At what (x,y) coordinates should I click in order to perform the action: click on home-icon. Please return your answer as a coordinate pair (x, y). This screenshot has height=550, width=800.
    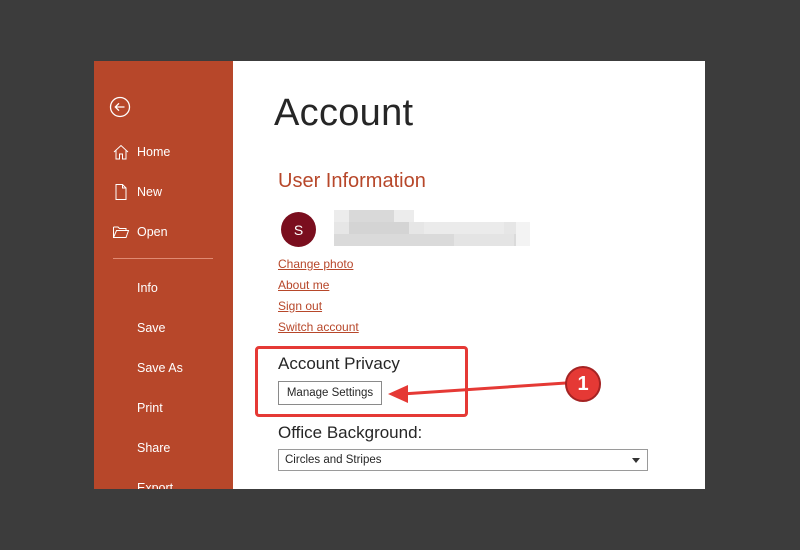
    Looking at the image, I should click on (121, 152).